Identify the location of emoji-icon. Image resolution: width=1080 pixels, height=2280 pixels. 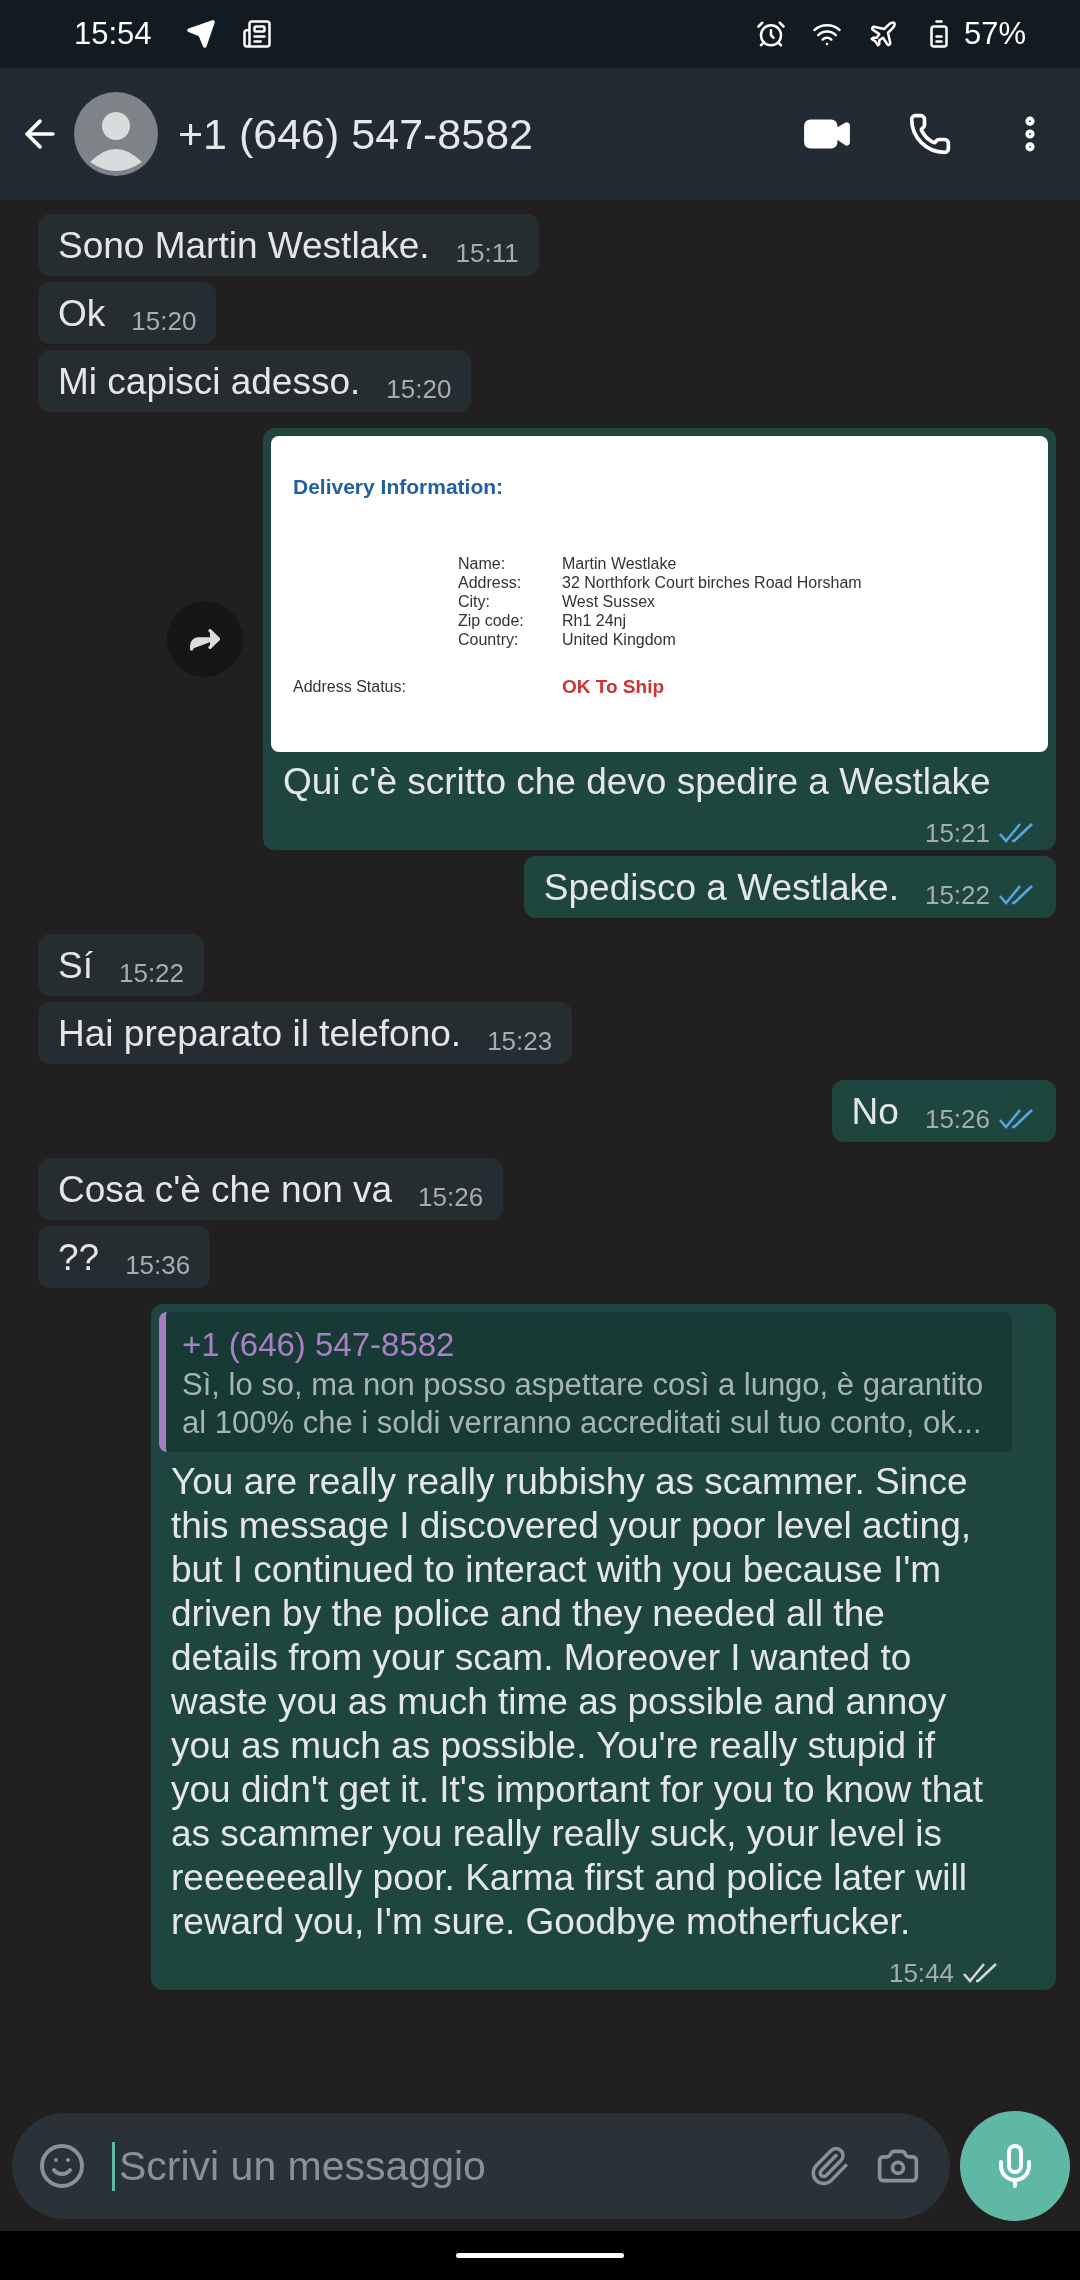
(62, 2166).